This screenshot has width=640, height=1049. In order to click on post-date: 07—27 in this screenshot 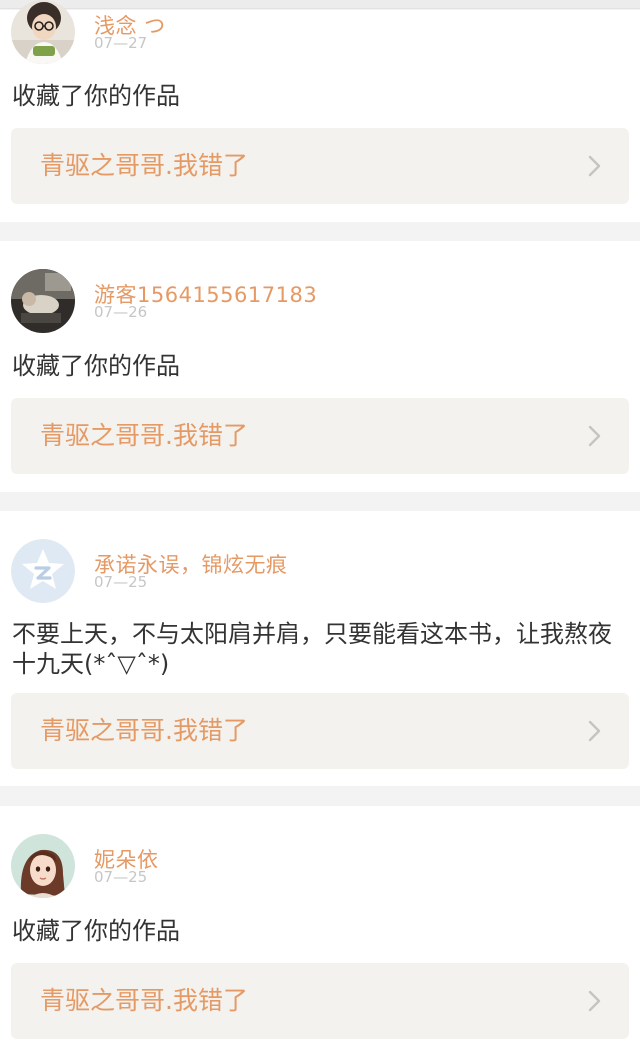, I will do `click(121, 43)`.